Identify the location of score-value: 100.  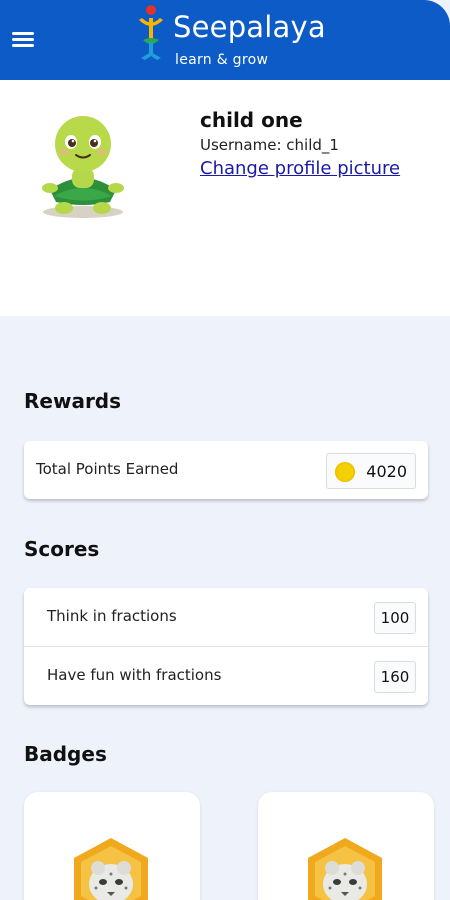
(395, 618).